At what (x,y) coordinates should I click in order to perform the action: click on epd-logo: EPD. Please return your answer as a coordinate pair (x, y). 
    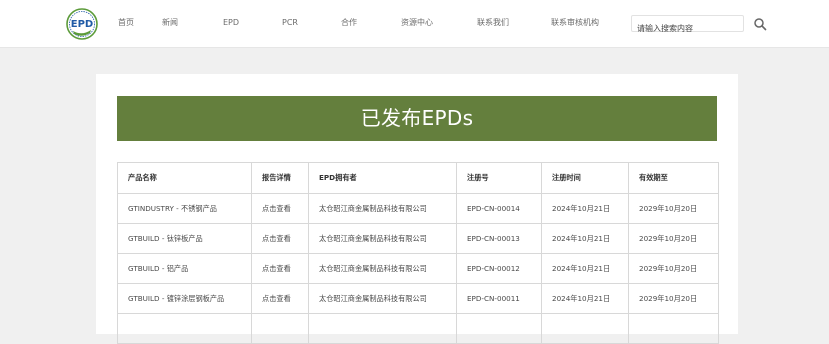
    Looking at the image, I should click on (82, 24).